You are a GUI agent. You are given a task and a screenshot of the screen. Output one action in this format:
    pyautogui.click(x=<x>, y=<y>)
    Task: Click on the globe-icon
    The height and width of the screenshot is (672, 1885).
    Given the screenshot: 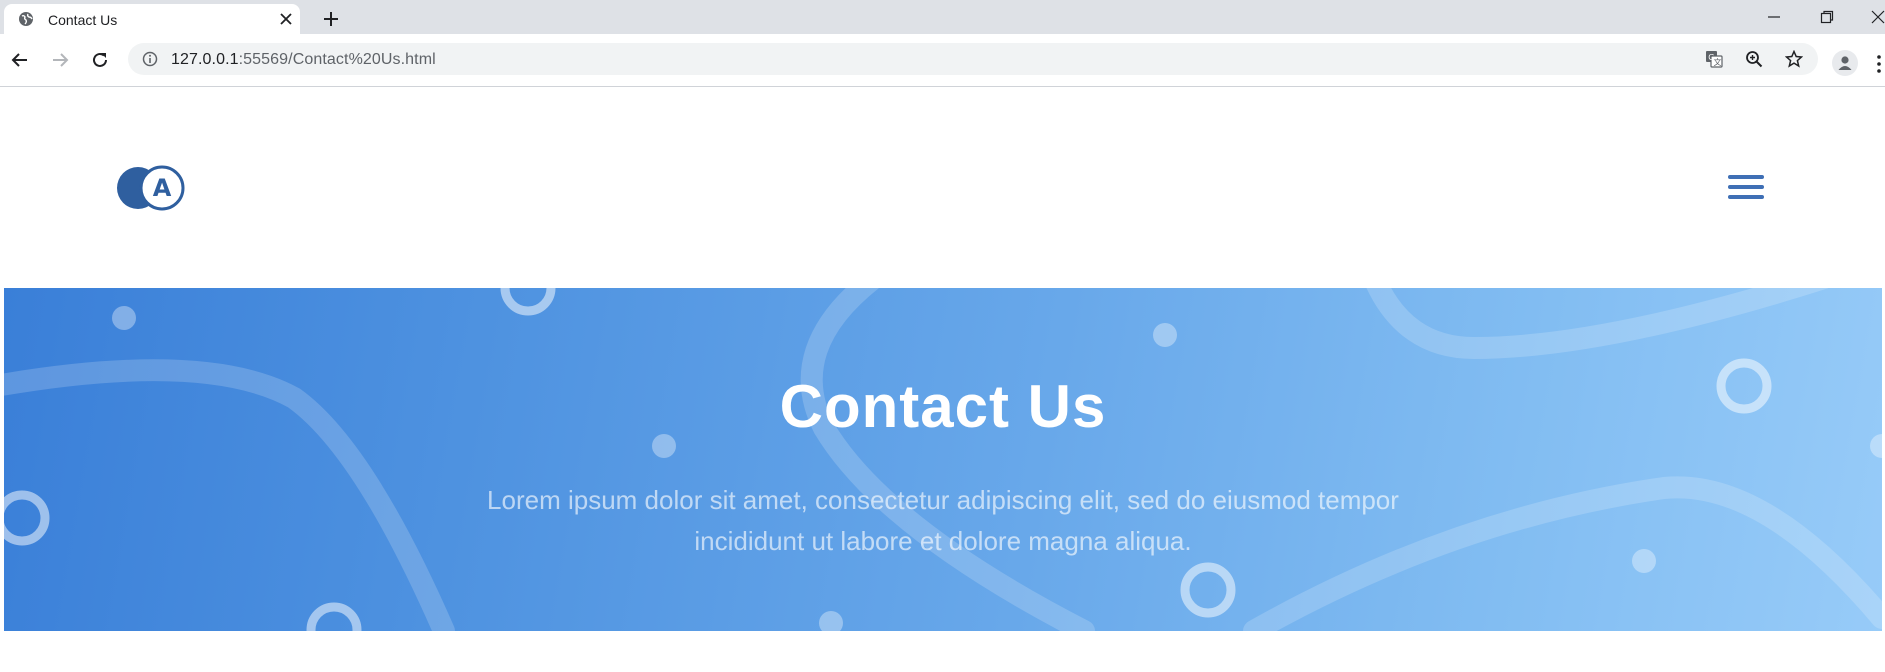 What is the action you would take?
    pyautogui.click(x=26, y=19)
    